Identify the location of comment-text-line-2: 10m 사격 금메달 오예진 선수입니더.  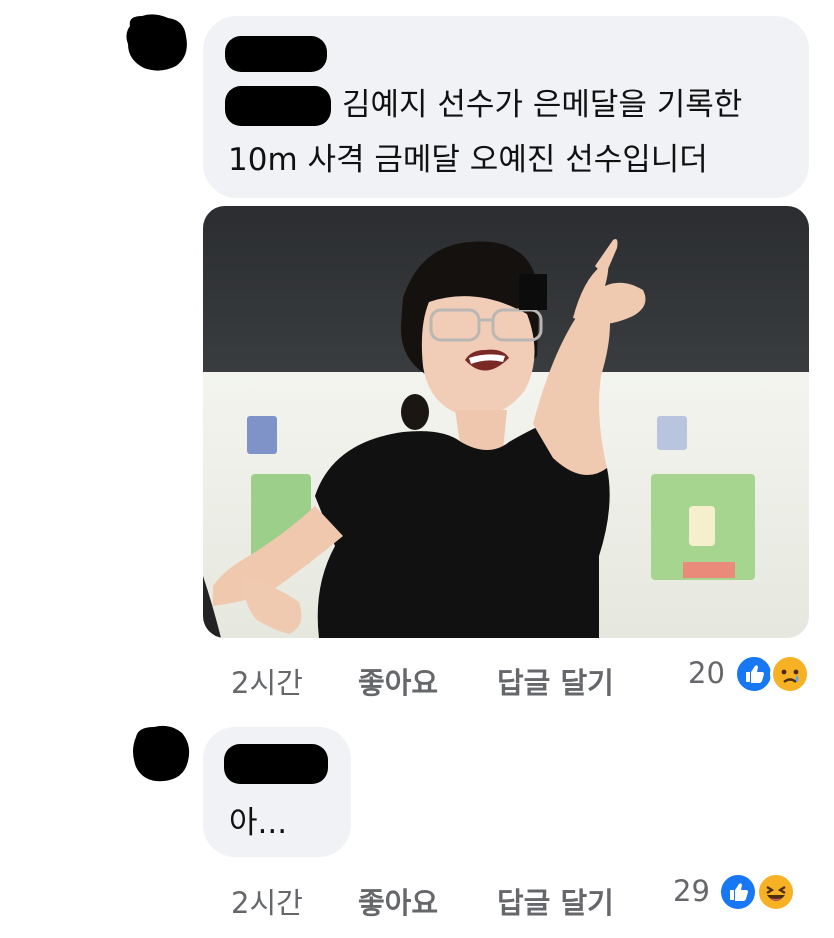
(468, 160).